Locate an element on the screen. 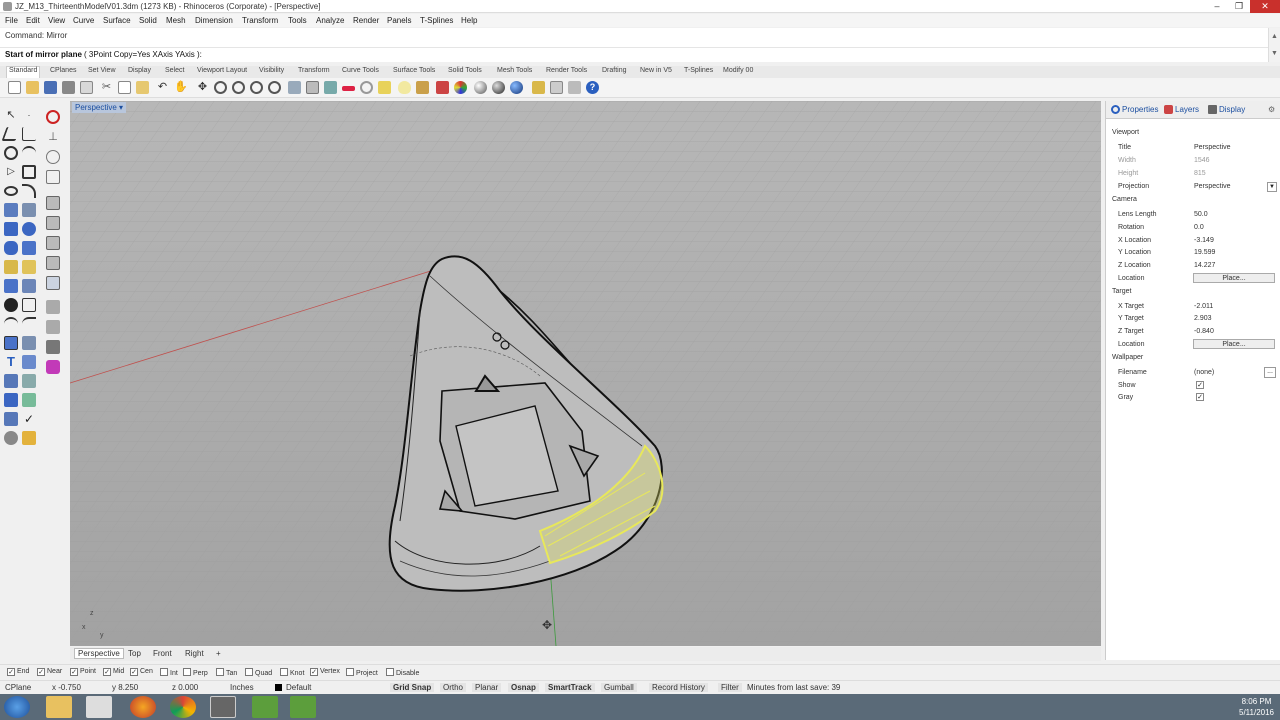 This screenshot has height=720, width=1280. y-target-row: Y Target 2.903 is located at coordinates (1193, 319).